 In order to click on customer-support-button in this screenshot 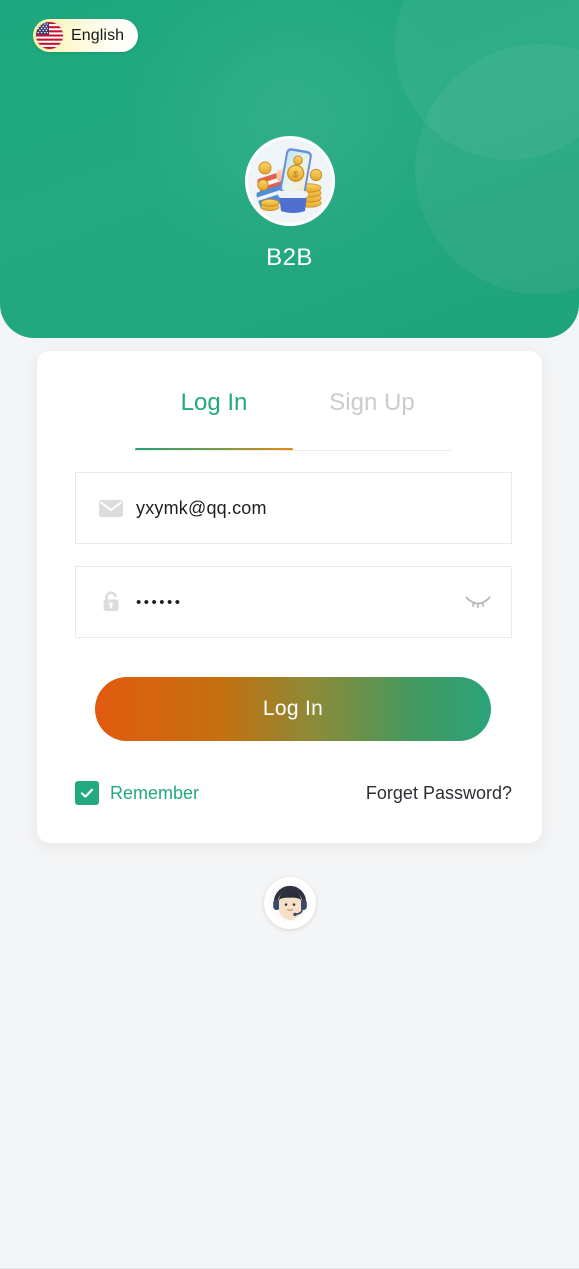, I will do `click(289, 903)`.